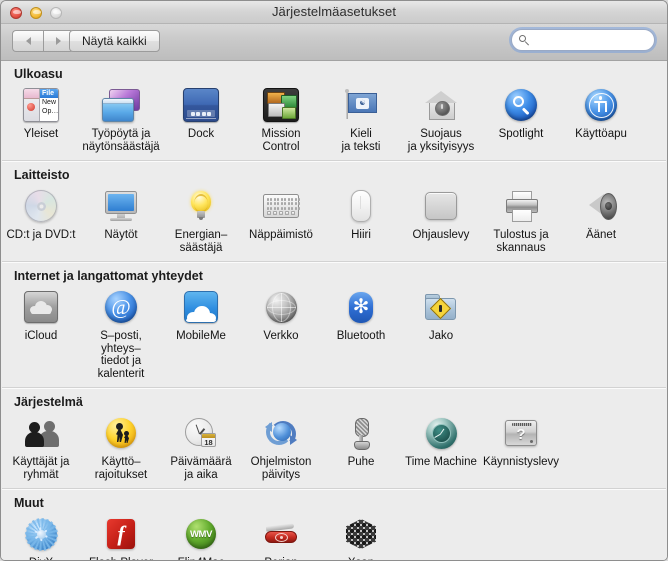 The height and width of the screenshot is (561, 668). What do you see at coordinates (521, 105) in the screenshot?
I see `spotlight-icon` at bounding box center [521, 105].